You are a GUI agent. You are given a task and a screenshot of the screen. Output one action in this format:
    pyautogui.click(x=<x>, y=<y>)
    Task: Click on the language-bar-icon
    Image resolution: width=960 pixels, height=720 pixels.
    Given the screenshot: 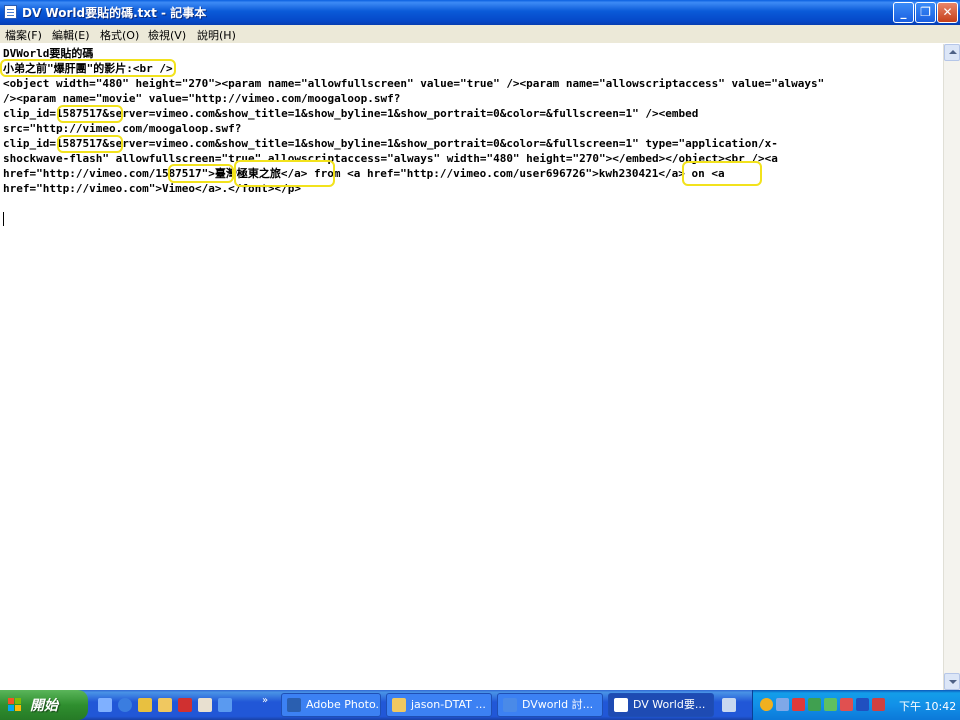 What is the action you would take?
    pyautogui.click(x=729, y=705)
    